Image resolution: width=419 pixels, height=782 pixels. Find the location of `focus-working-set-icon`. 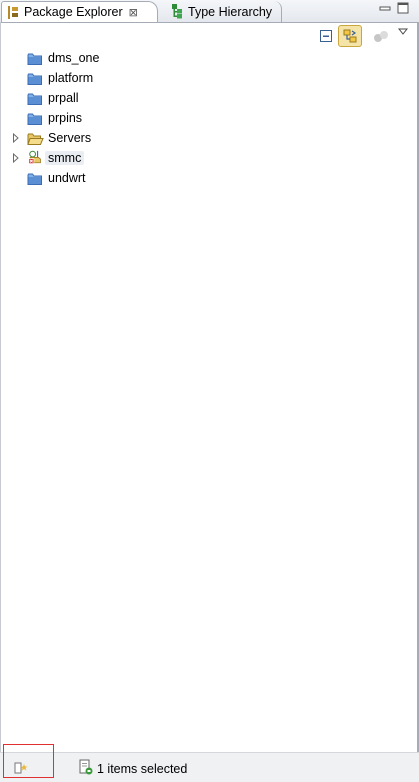

focus-working-set-icon is located at coordinates (381, 36).